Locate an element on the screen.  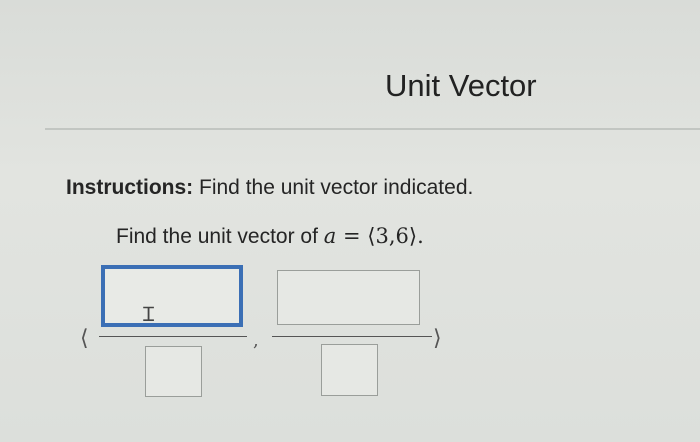
question-math: a = ⟨3,6⟩. is located at coordinates (374, 236).